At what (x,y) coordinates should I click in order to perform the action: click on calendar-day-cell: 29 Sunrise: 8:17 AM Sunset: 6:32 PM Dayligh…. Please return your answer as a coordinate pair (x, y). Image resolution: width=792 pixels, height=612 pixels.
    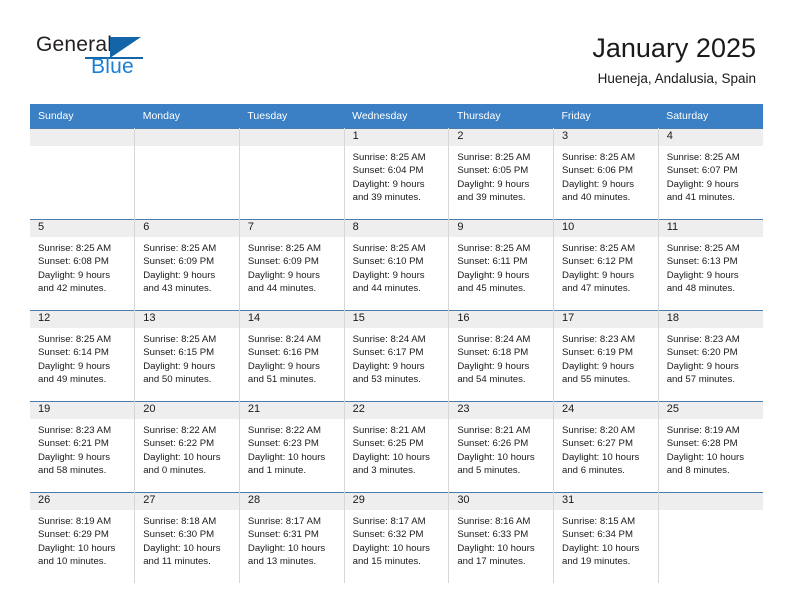
    Looking at the image, I should click on (396, 537).